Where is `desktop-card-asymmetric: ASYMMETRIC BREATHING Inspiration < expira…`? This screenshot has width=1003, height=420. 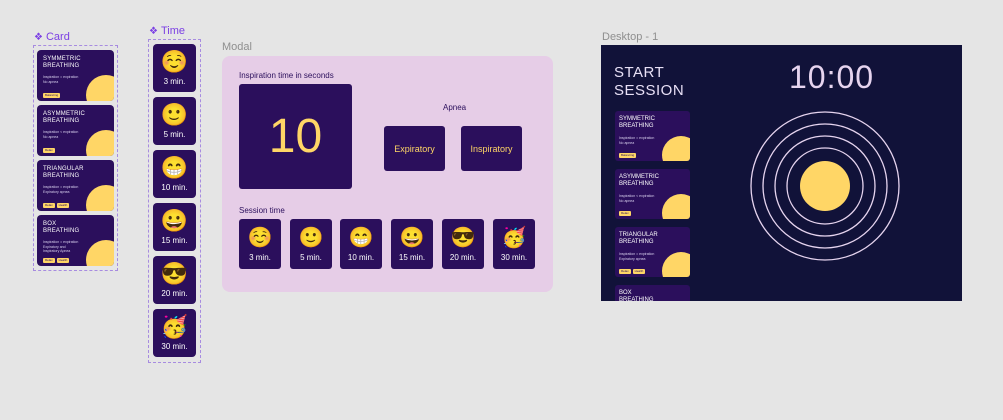 desktop-card-asymmetric: ASYMMETRIC BREATHING Inspiration < expira… is located at coordinates (652, 194).